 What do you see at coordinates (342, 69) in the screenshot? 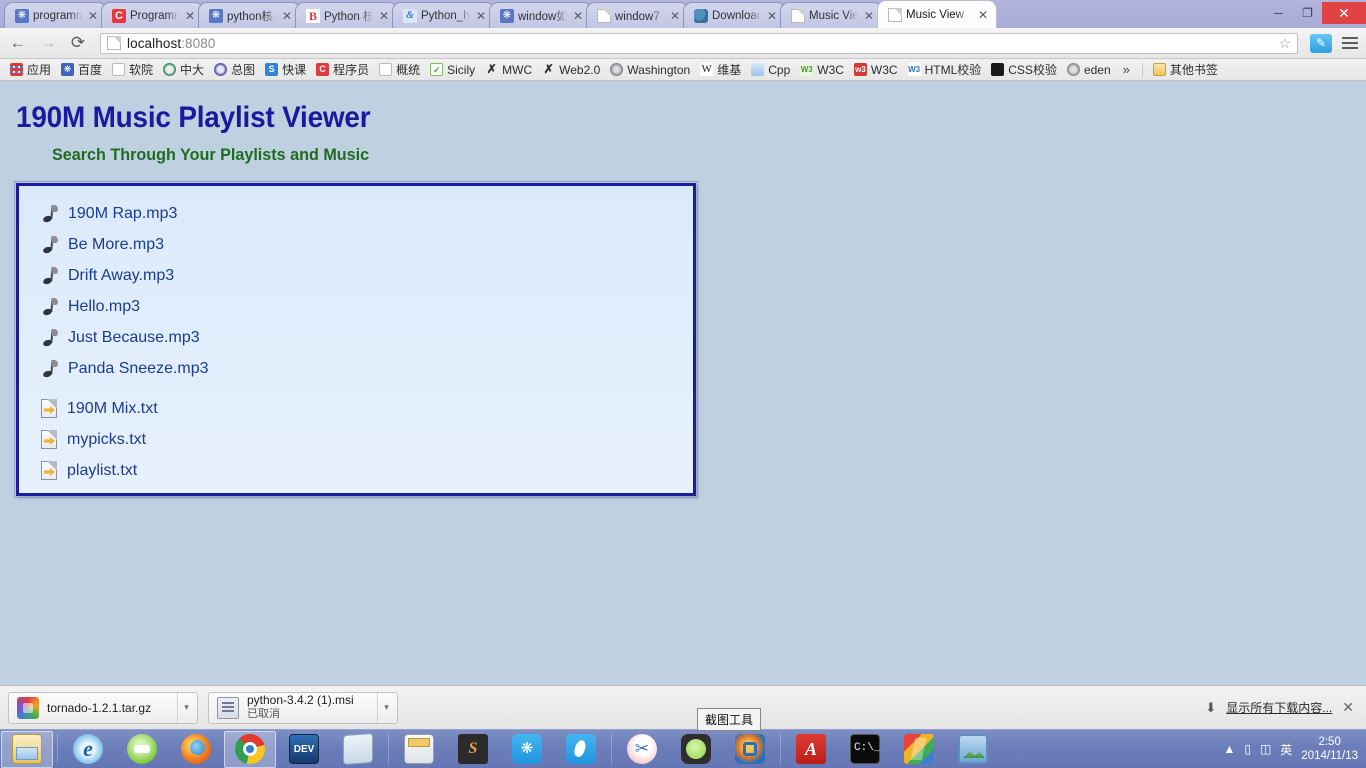
I see `bookmark-item-chengxuyuan: C 程序员` at bounding box center [342, 69].